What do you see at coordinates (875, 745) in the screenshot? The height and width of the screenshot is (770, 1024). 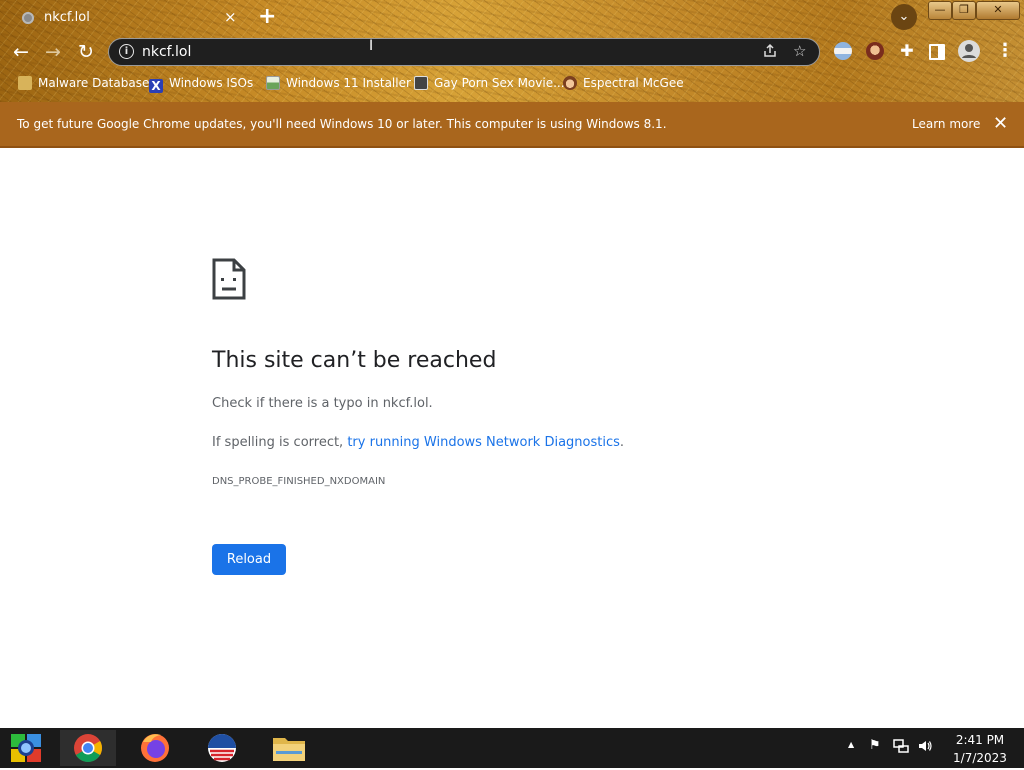 I see `flag-icon: ⚑` at bounding box center [875, 745].